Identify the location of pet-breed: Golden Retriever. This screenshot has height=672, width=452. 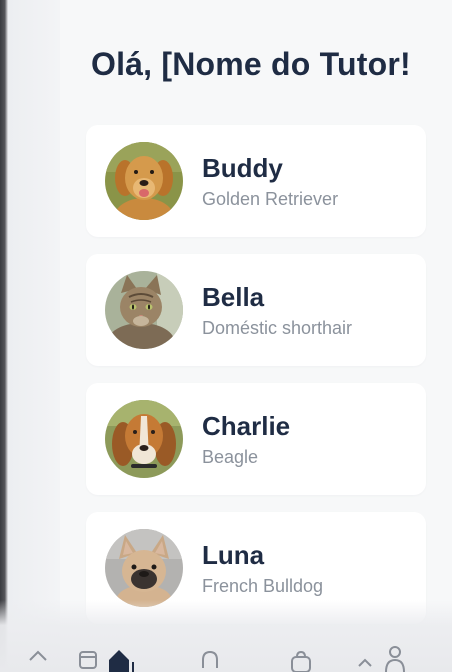
(270, 199).